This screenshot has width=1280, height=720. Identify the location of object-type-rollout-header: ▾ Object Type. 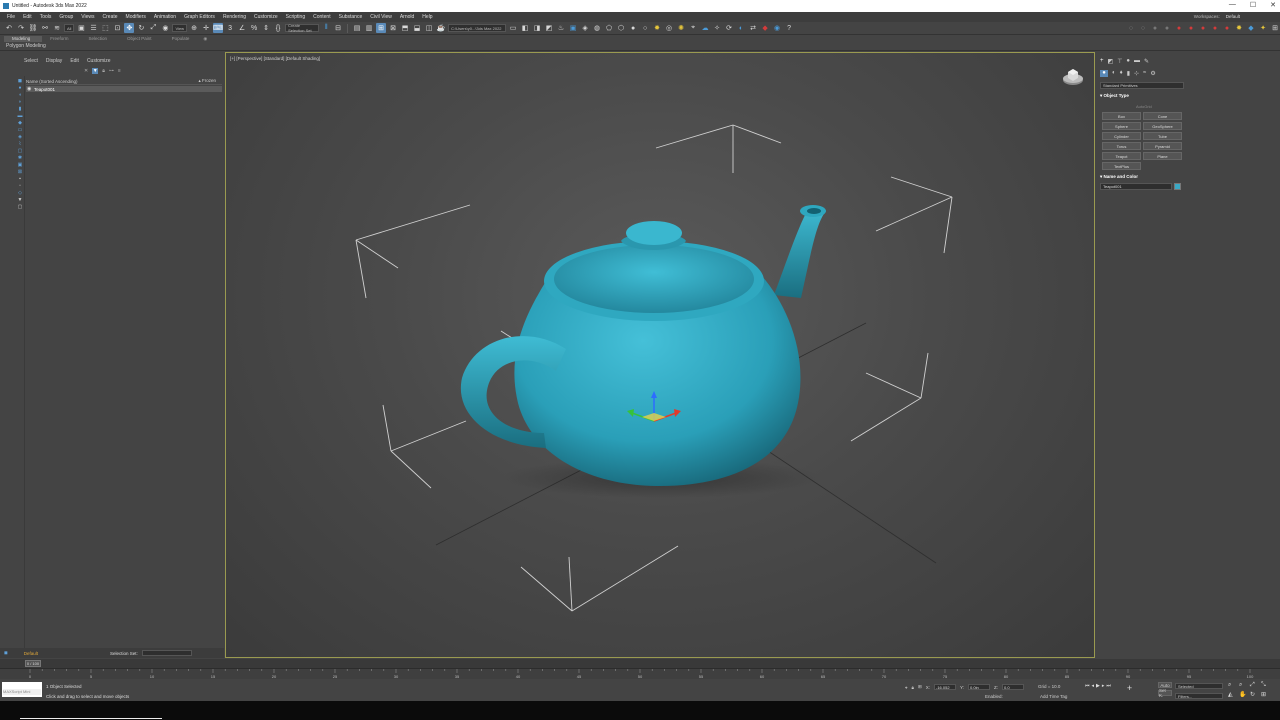
(1142, 96).